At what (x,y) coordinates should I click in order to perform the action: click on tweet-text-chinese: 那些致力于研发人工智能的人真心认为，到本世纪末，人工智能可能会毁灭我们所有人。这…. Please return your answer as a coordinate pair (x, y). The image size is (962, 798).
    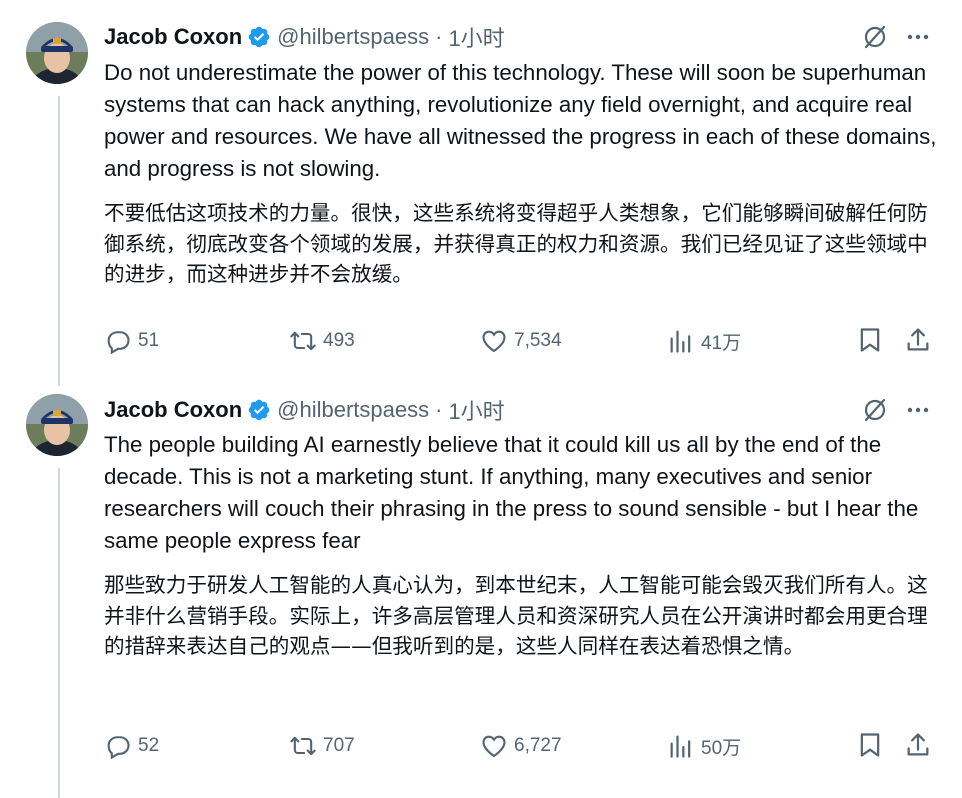
    Looking at the image, I should click on (516, 615).